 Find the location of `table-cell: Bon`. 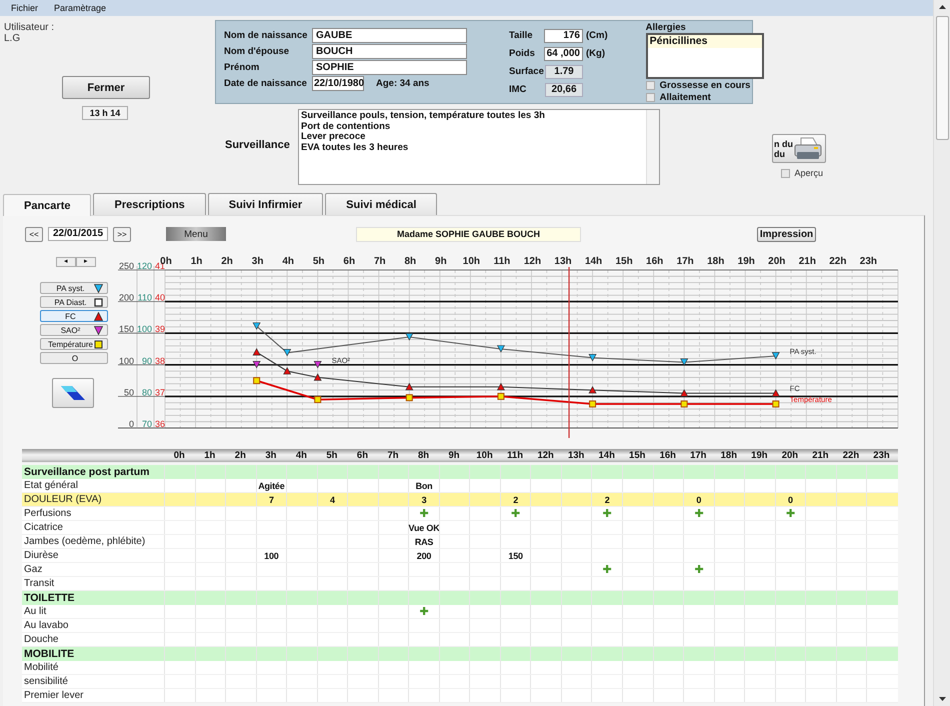

table-cell: Bon is located at coordinates (423, 485).